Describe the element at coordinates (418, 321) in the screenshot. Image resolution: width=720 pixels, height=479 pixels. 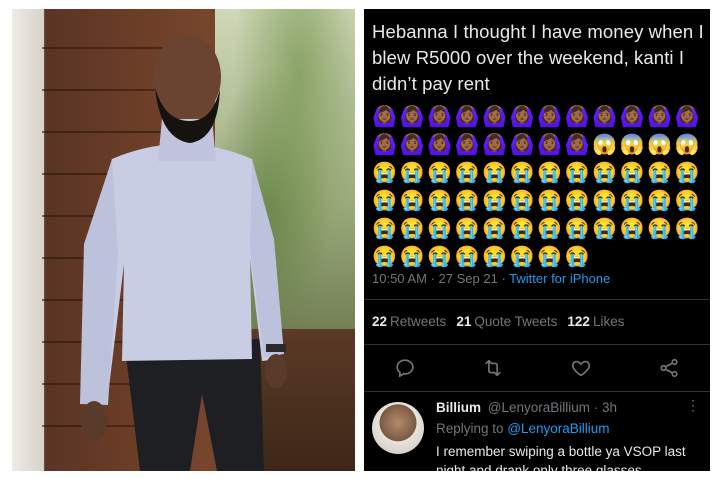
I see `retweets-label: Retweets` at that location.